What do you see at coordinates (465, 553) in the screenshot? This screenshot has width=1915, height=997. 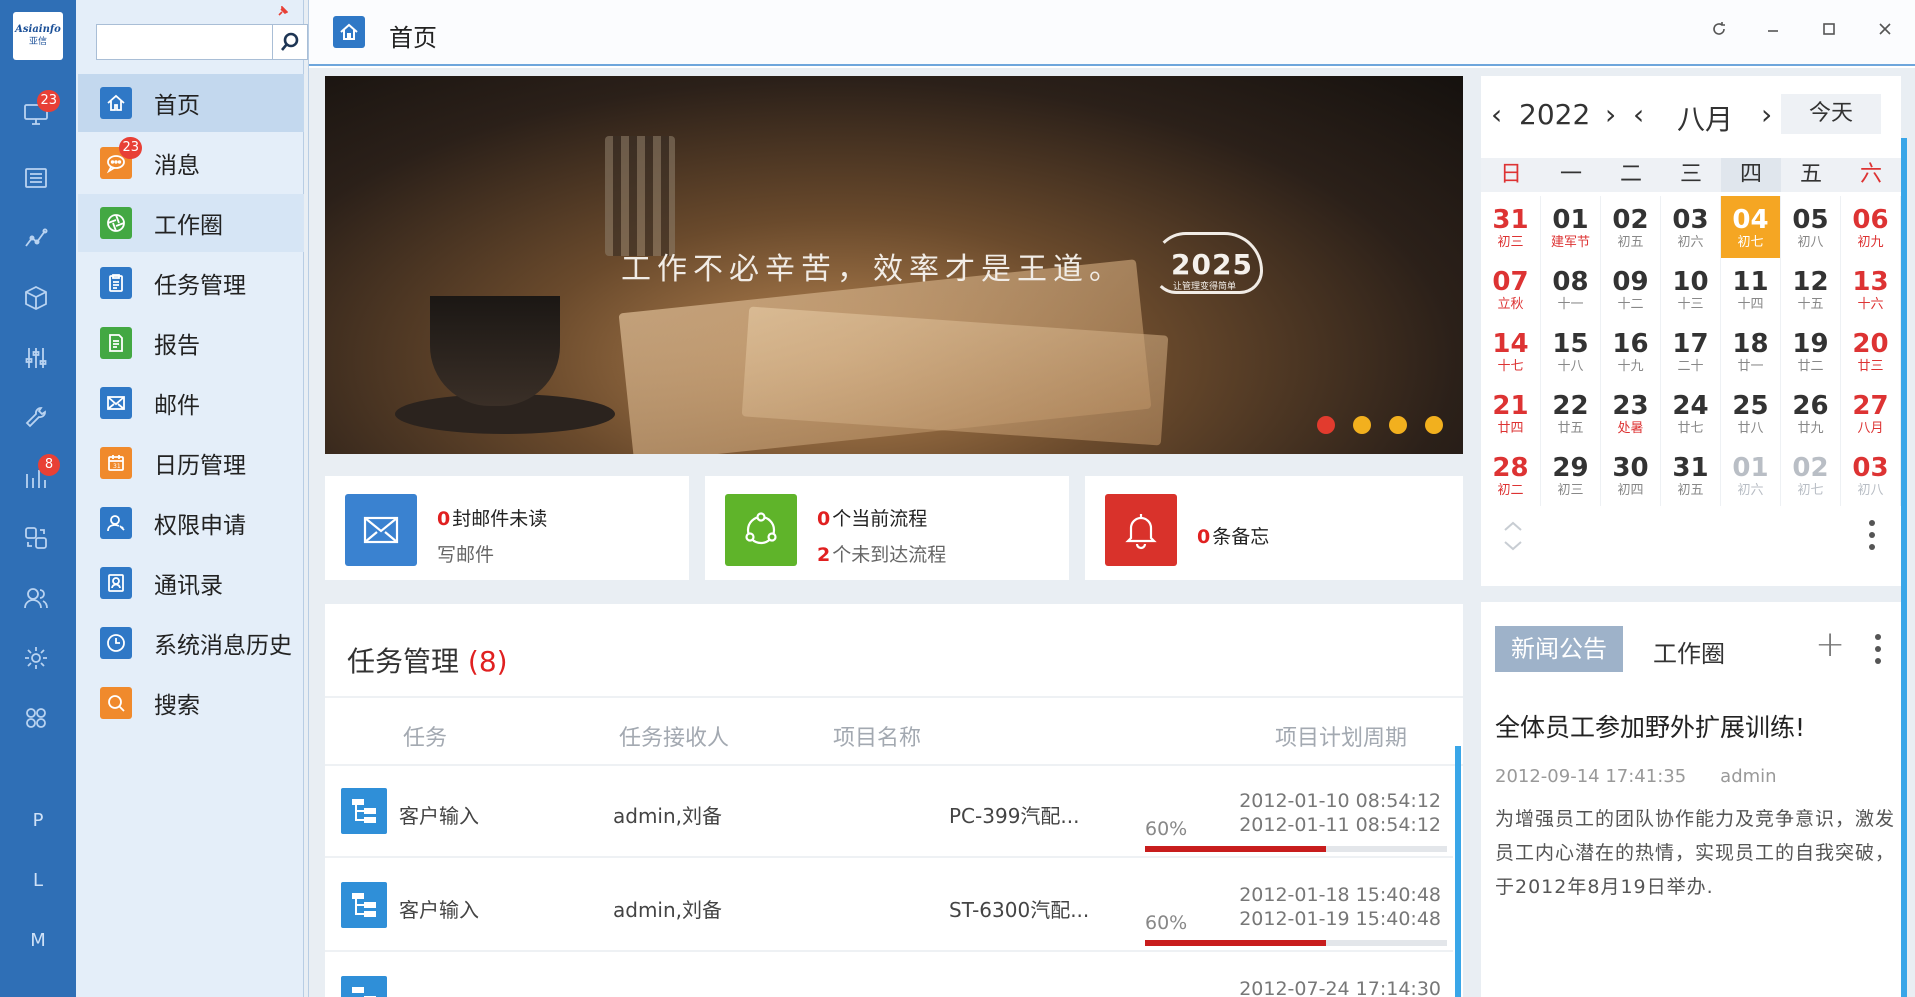 I see `write-mail-link: 写邮件` at bounding box center [465, 553].